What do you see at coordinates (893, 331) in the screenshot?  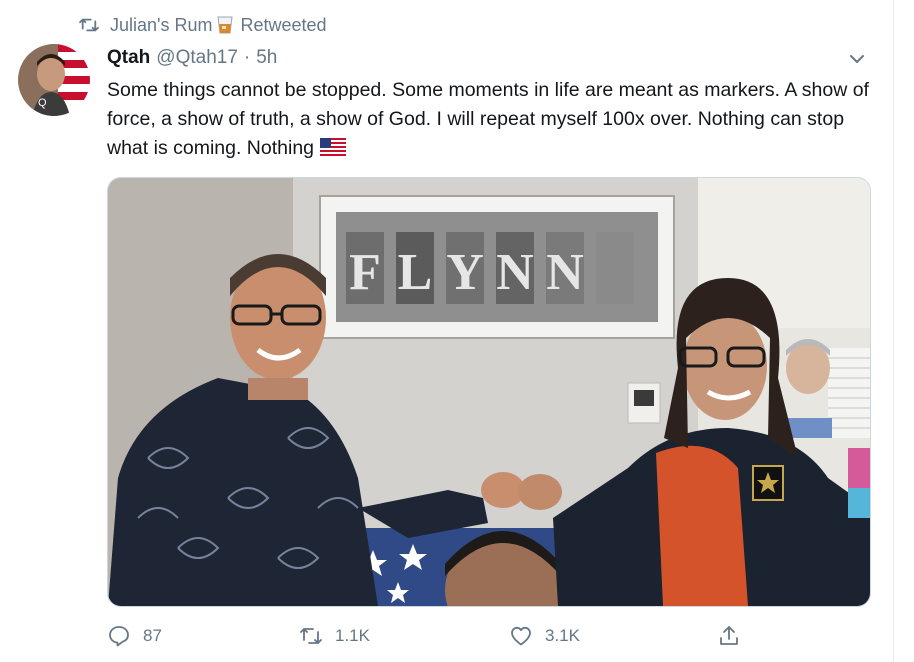 I see `timeline-border` at bounding box center [893, 331].